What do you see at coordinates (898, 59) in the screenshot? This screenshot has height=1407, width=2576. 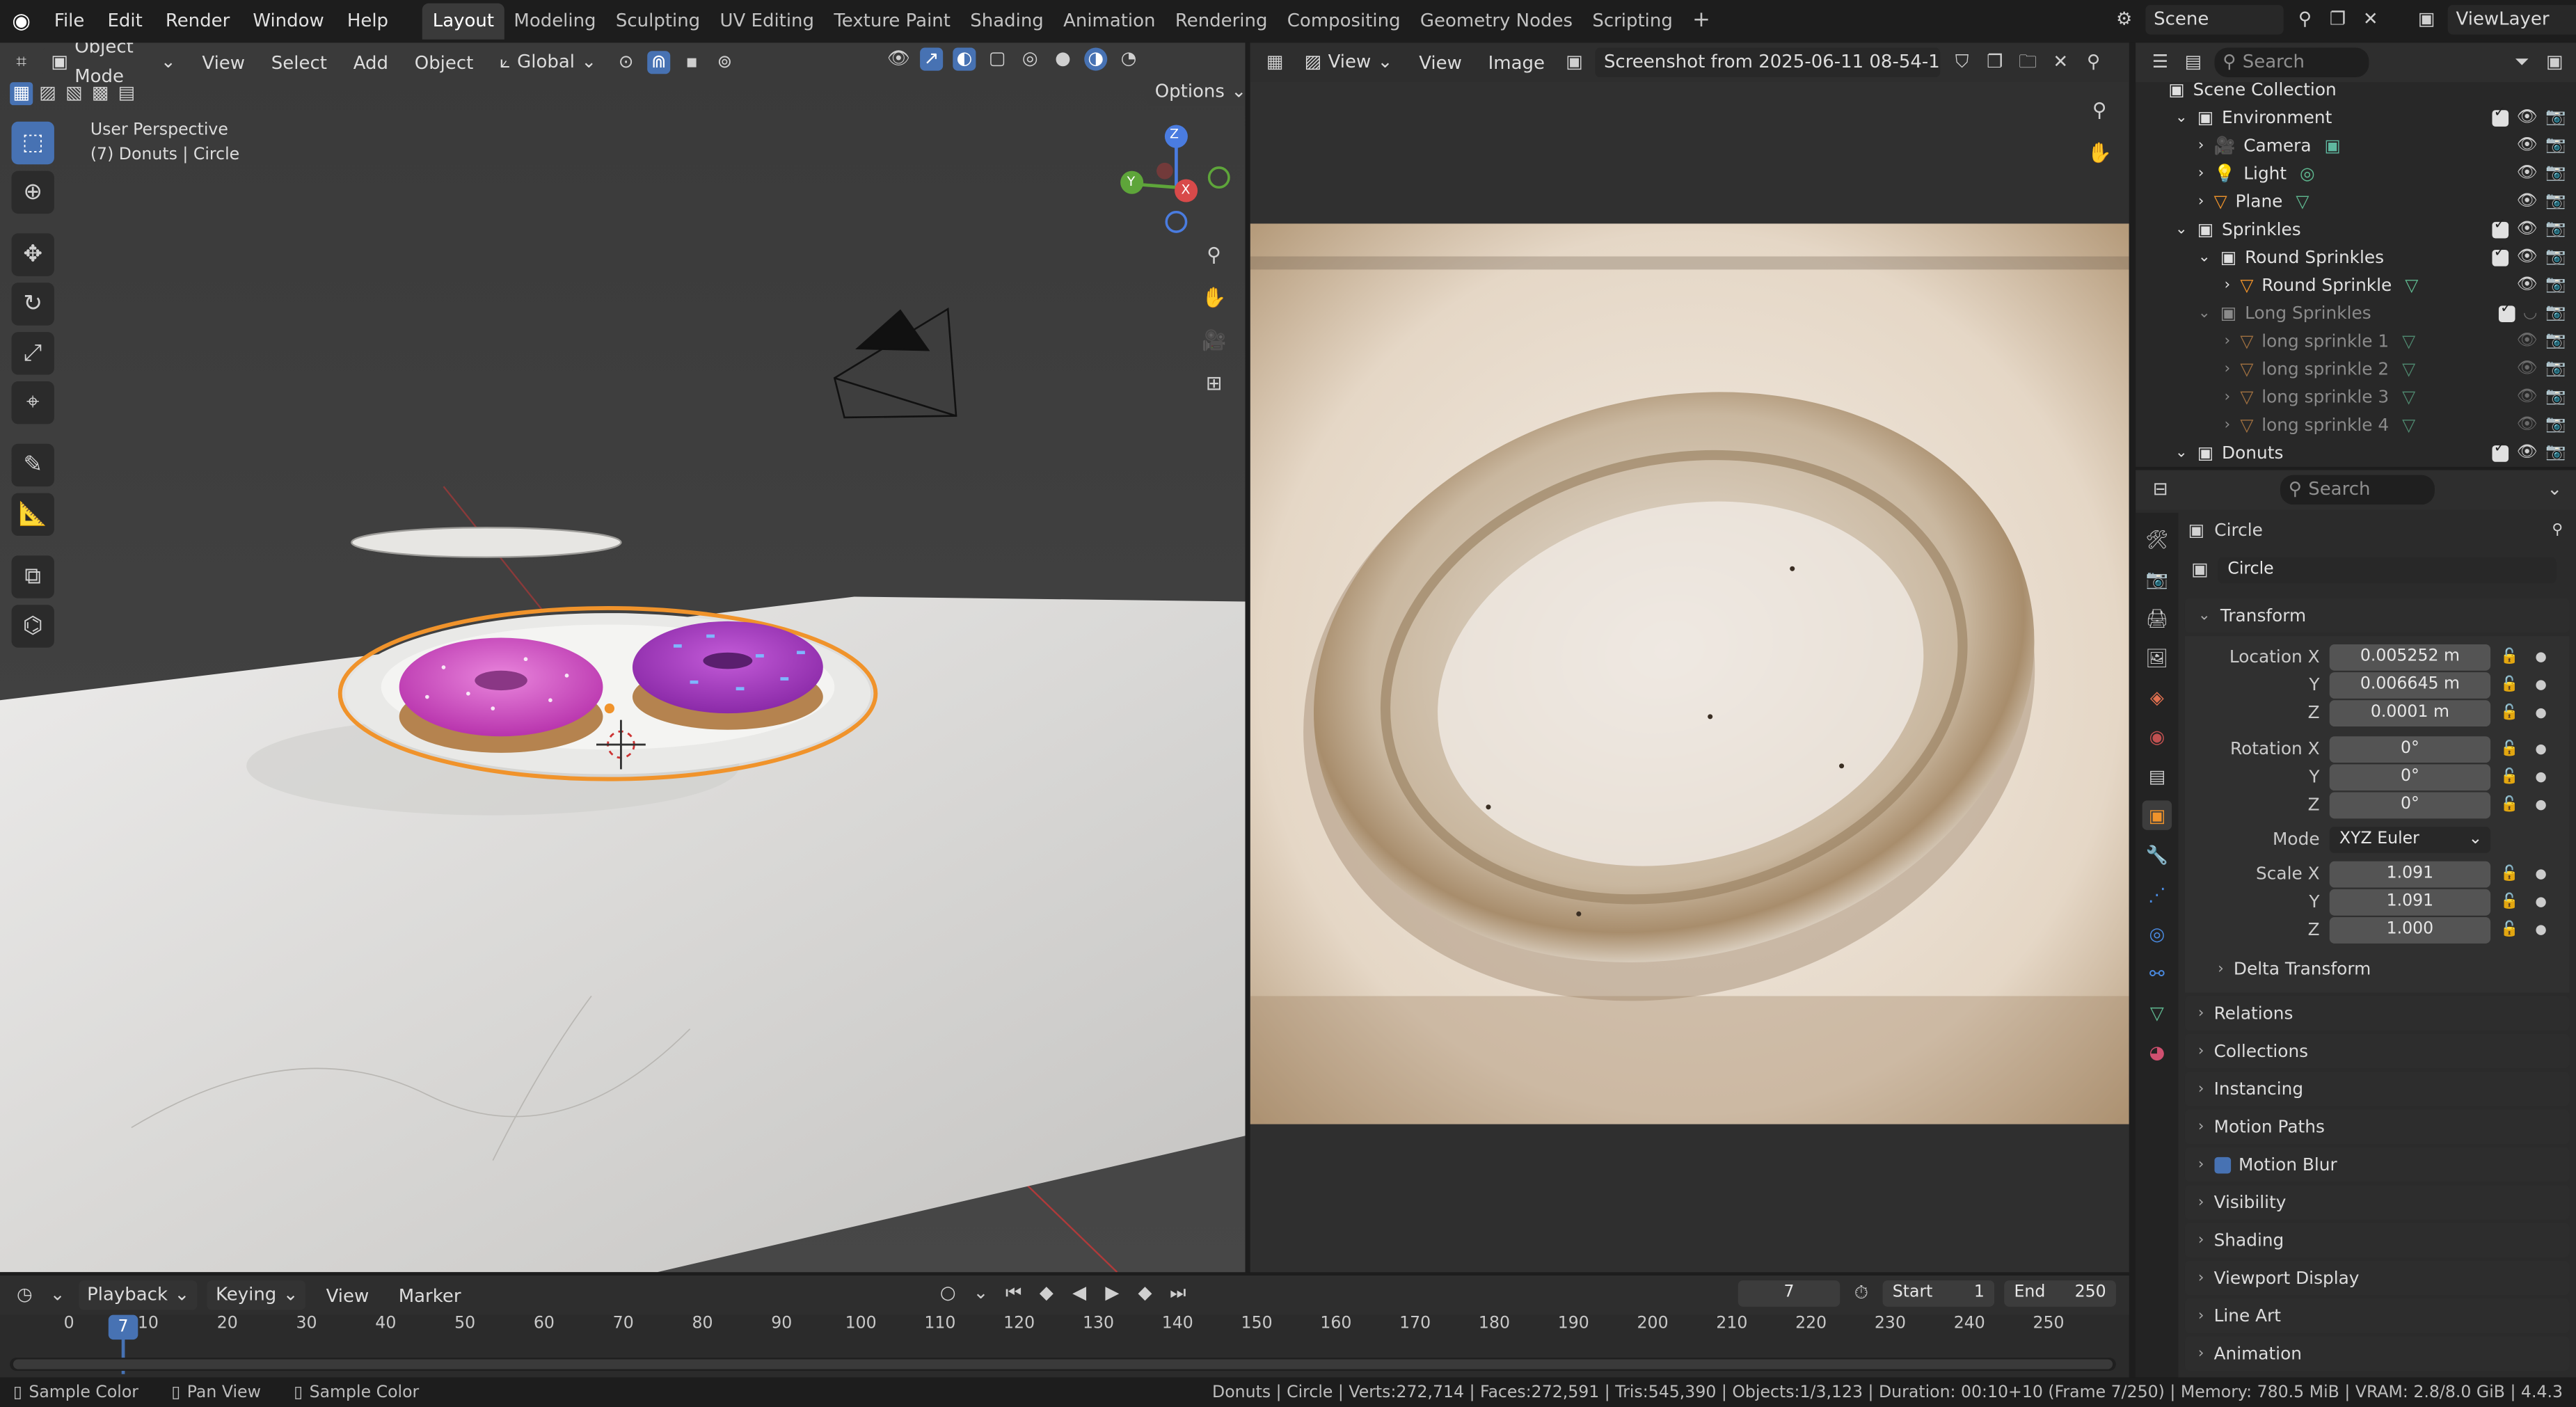 I see `visibility-icon: 👁` at bounding box center [898, 59].